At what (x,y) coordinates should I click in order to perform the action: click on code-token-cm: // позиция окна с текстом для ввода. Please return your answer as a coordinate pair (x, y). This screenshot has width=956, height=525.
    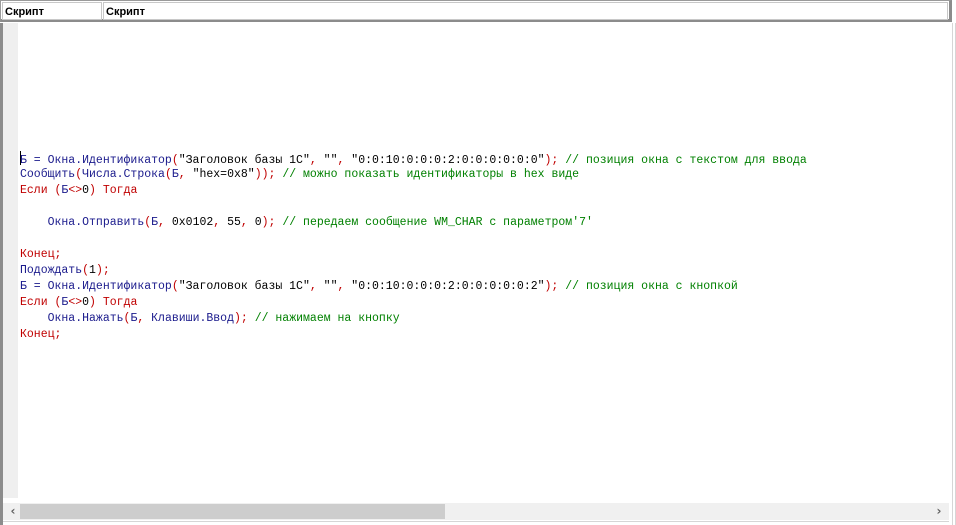
    Looking at the image, I should click on (686, 160).